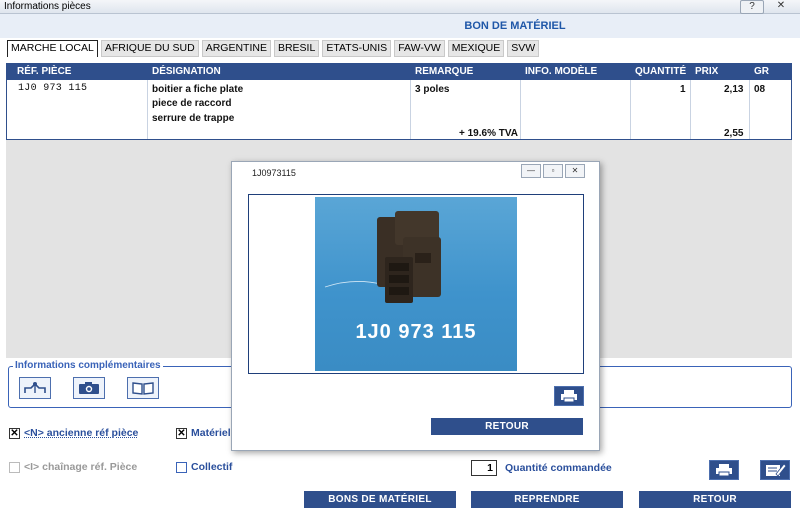 The height and width of the screenshot is (517, 800). What do you see at coordinates (523, 48) in the screenshot?
I see `tab-svw: SVW` at bounding box center [523, 48].